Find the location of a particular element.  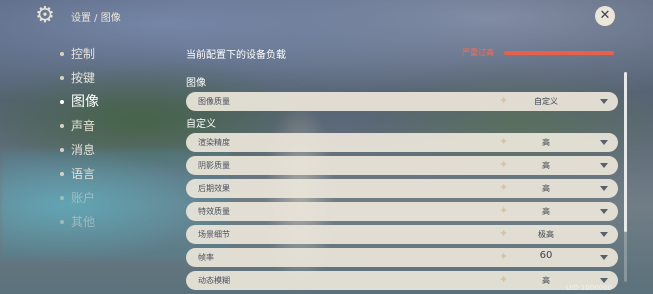

setting-label: 场景细节 is located at coordinates (214, 234).